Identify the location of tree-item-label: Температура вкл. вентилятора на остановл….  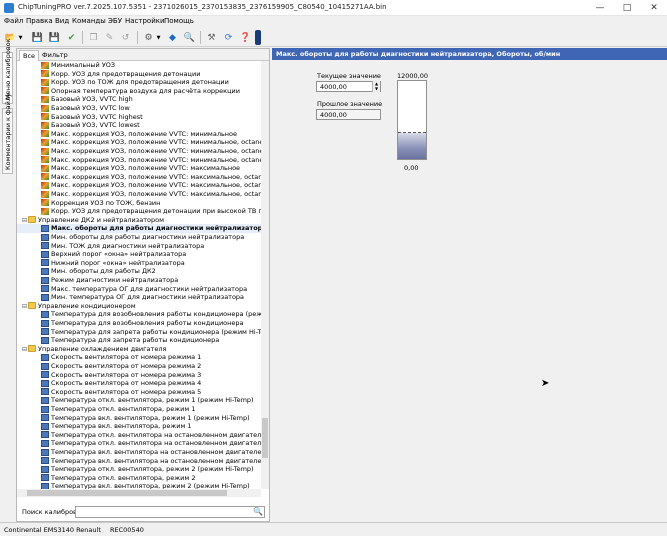
(156, 460).